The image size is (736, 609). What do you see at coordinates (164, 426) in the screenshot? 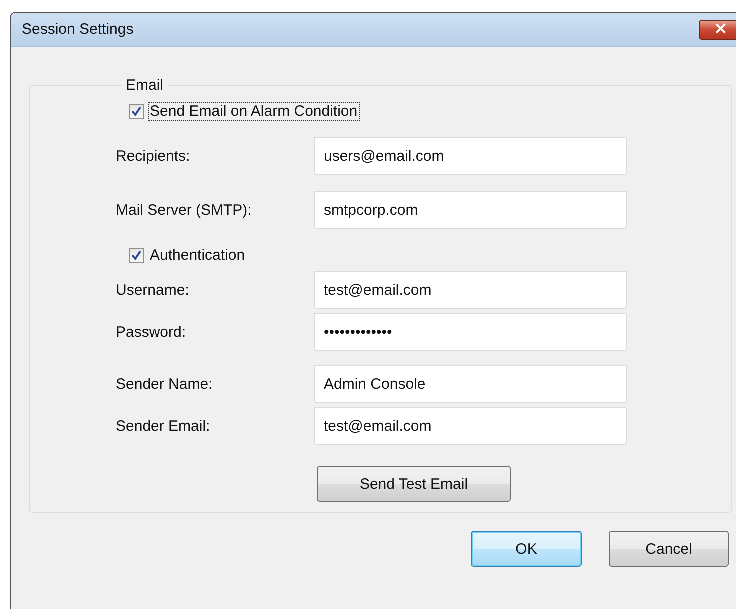
I see `field-label: Sender Email:` at bounding box center [164, 426].